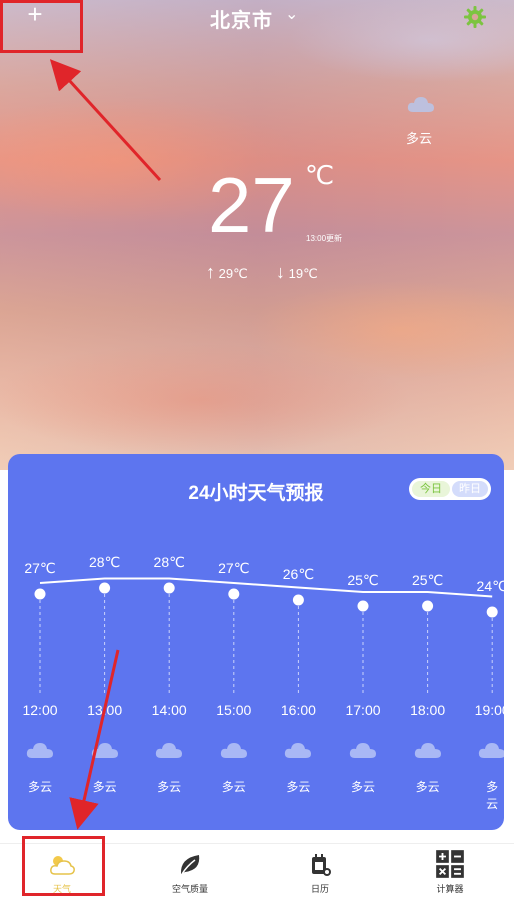 The width and height of the screenshot is (514, 900). I want to click on nav-item-air-quality: 空气质量, so click(190, 872).